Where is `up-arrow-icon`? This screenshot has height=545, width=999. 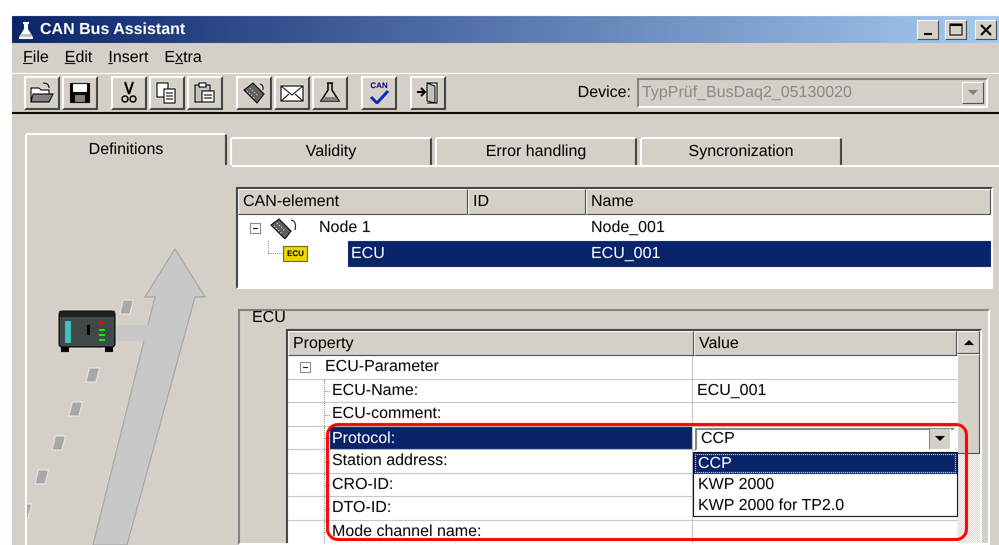
up-arrow-icon is located at coordinates (969, 343).